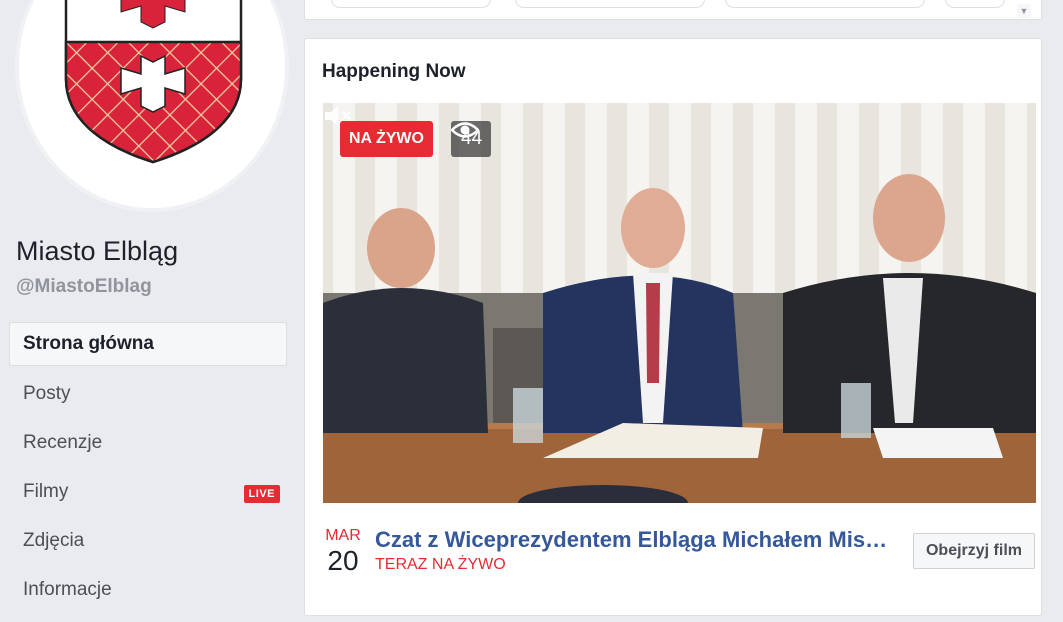 The height and width of the screenshot is (622, 1063). I want to click on event-day: 20, so click(343, 560).